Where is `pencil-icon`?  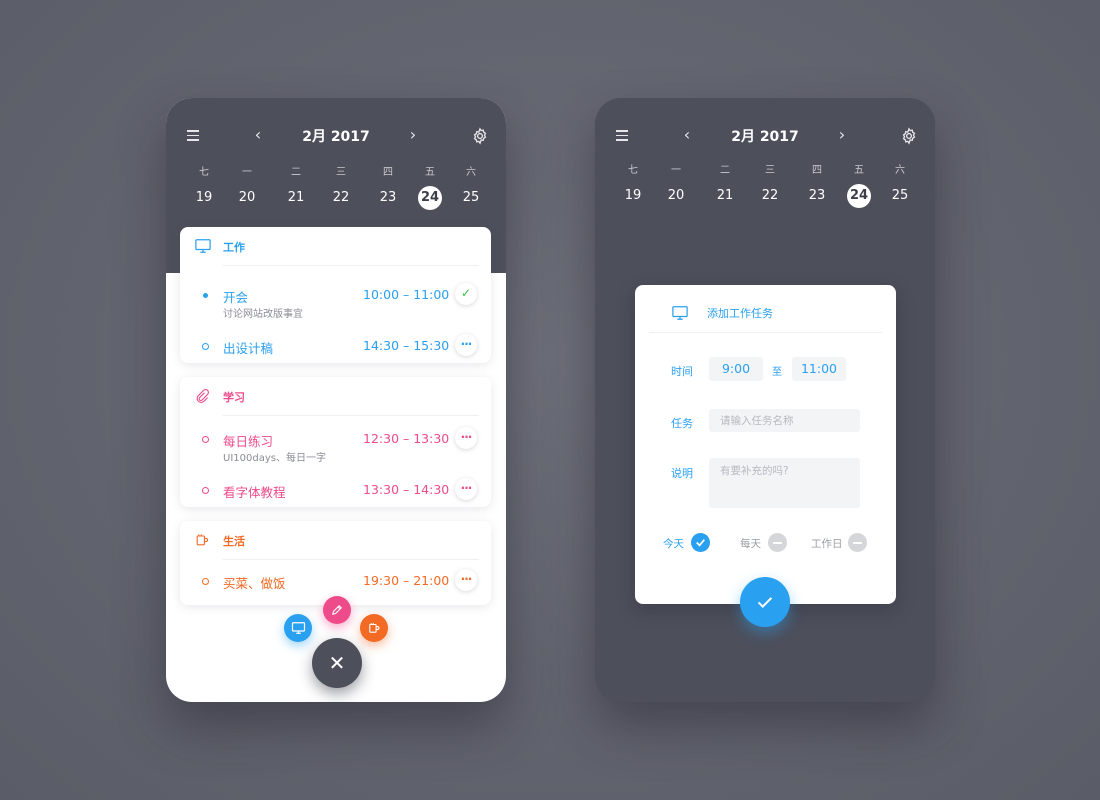 pencil-icon is located at coordinates (337, 610).